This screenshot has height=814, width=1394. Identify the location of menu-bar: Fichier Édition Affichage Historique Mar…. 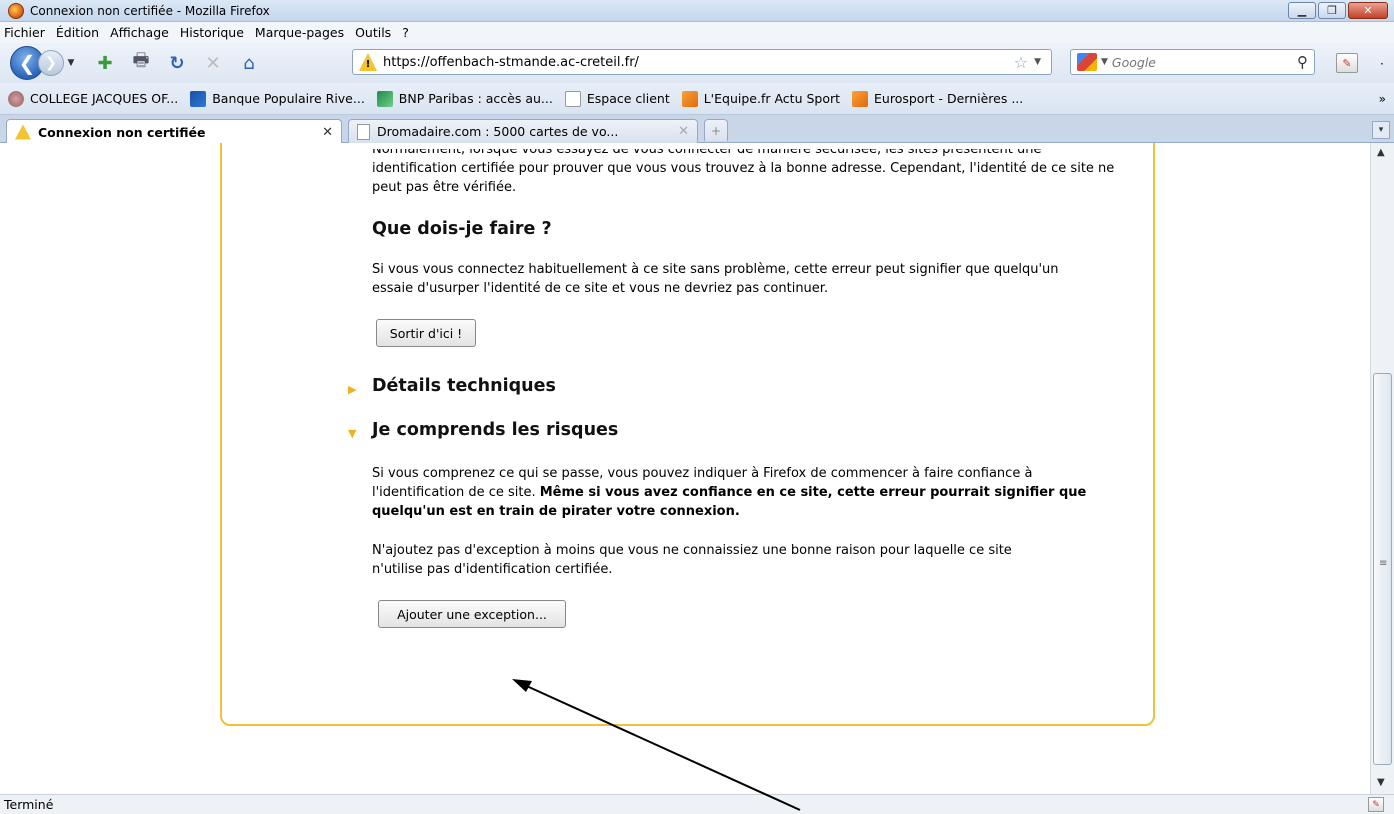
(697, 32).